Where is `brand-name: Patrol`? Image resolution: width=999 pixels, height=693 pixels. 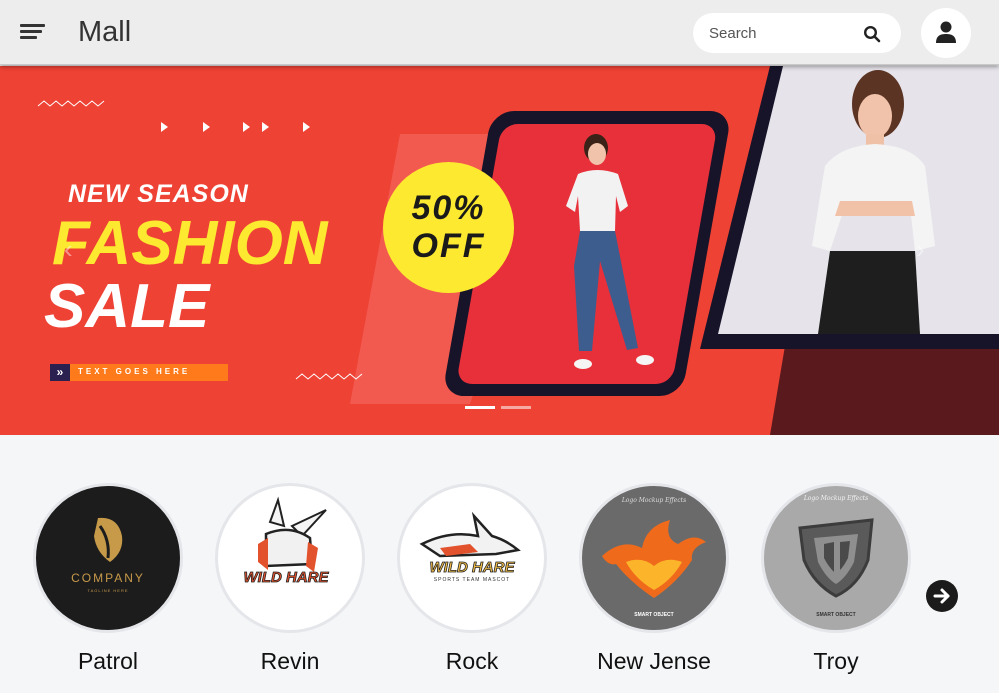
brand-name: Patrol is located at coordinates (108, 661).